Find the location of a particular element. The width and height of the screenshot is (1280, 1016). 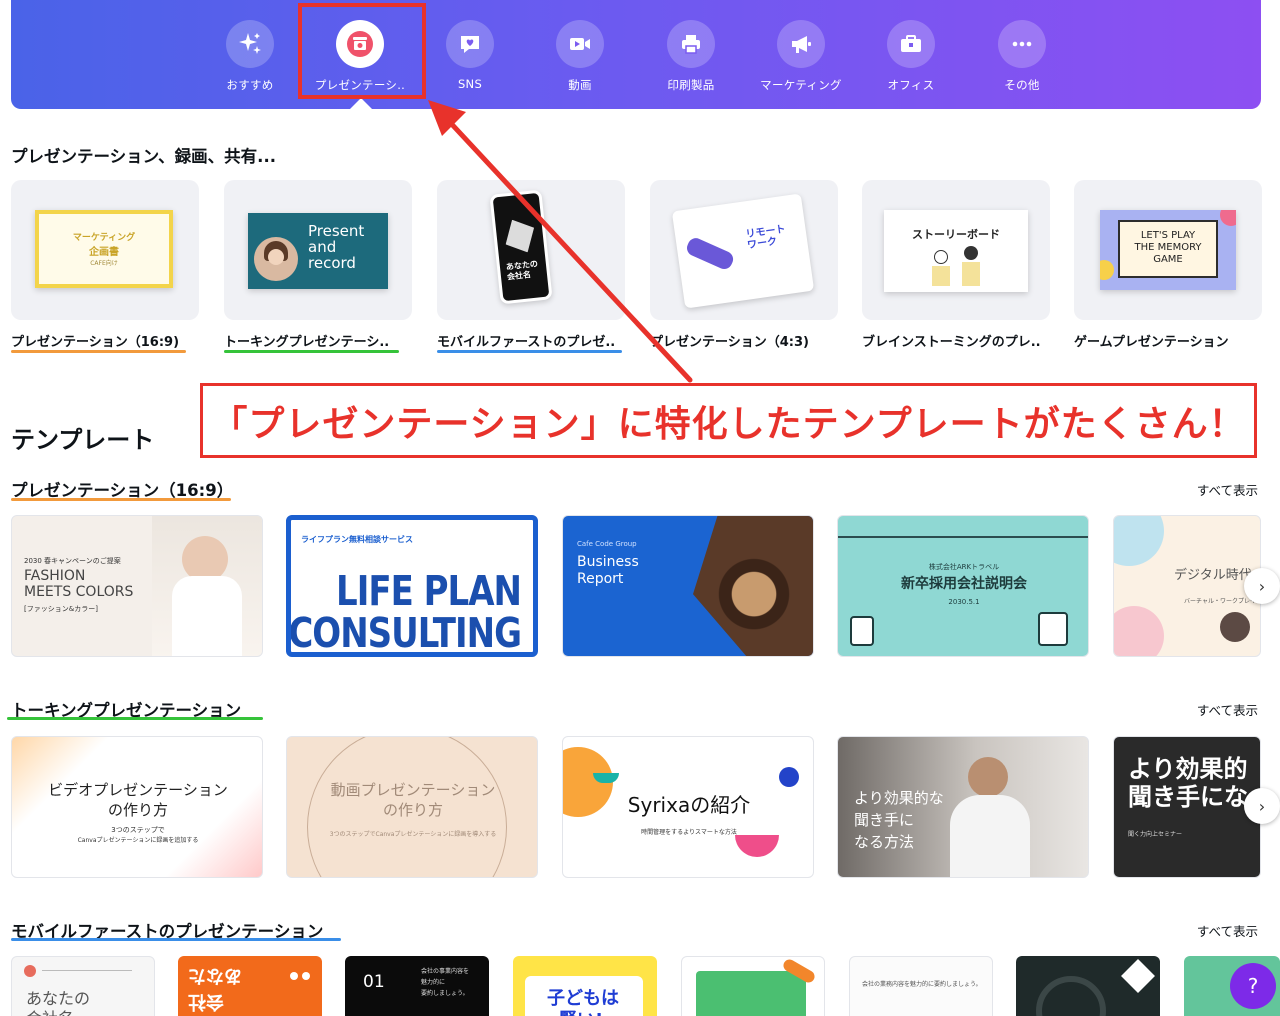

card-text: ライフプラン無料相談サービス is located at coordinates (357, 539).